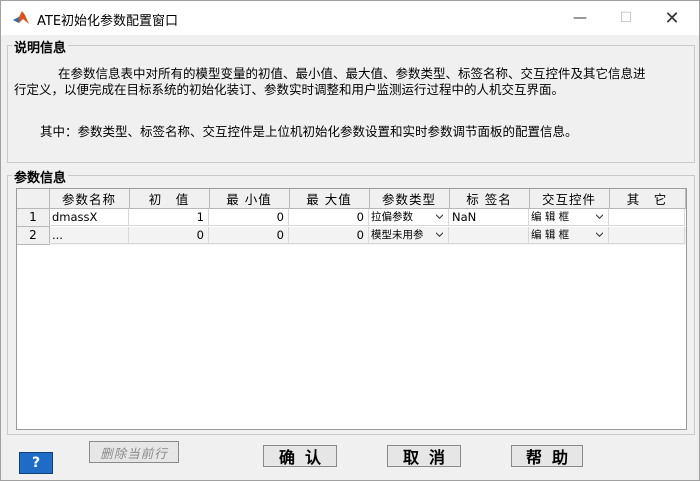 The image size is (700, 481). Describe the element at coordinates (21, 17) in the screenshot. I see `matlab-logo-icon` at that location.